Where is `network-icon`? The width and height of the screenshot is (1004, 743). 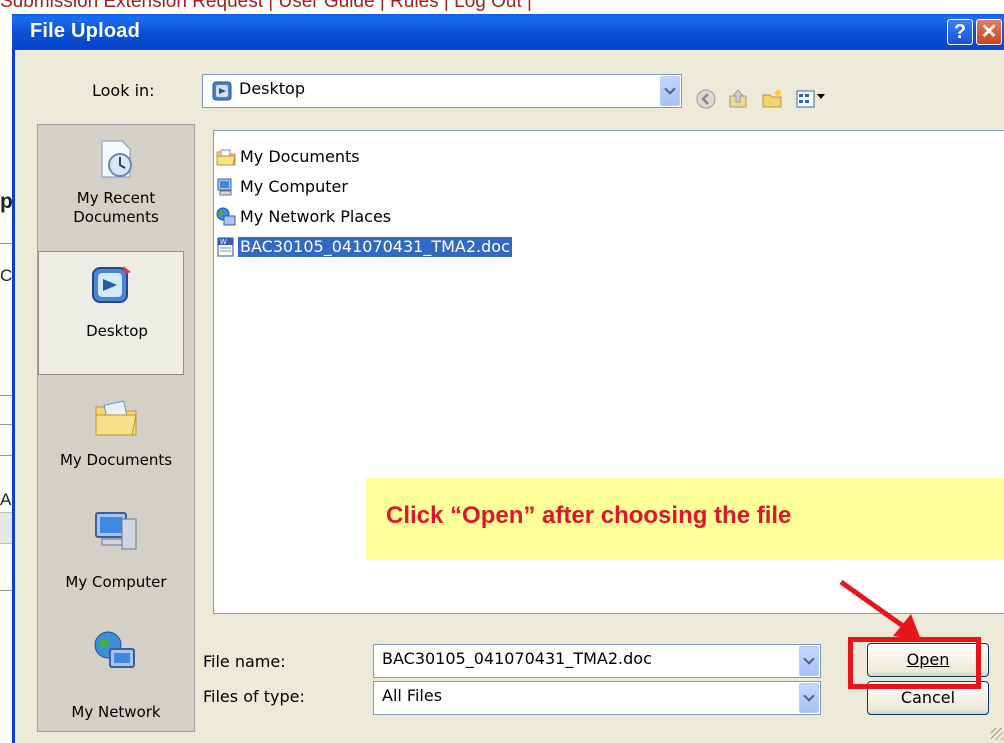 network-icon is located at coordinates (226, 216).